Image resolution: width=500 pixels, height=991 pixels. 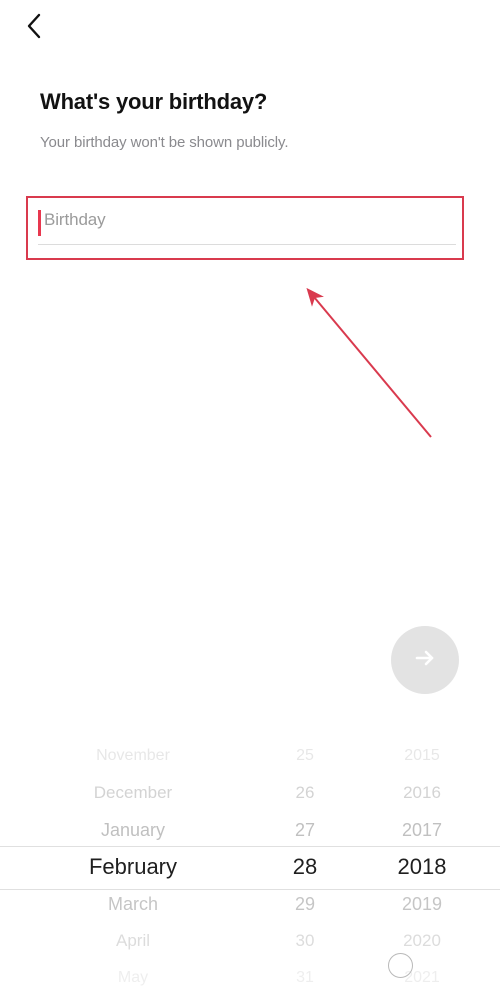 What do you see at coordinates (422, 829) in the screenshot?
I see `picker-cell-year: 2017` at bounding box center [422, 829].